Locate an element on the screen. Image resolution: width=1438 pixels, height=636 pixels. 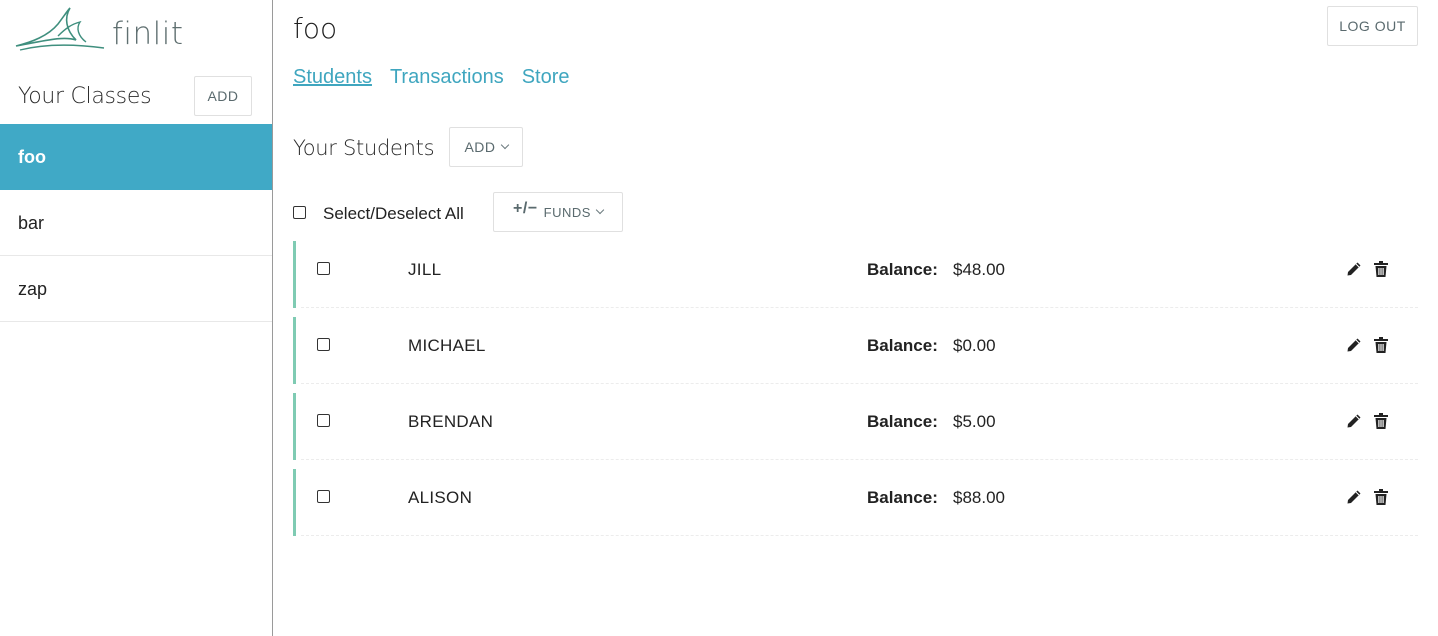
plus-minus-icon: +/− is located at coordinates (525, 208).